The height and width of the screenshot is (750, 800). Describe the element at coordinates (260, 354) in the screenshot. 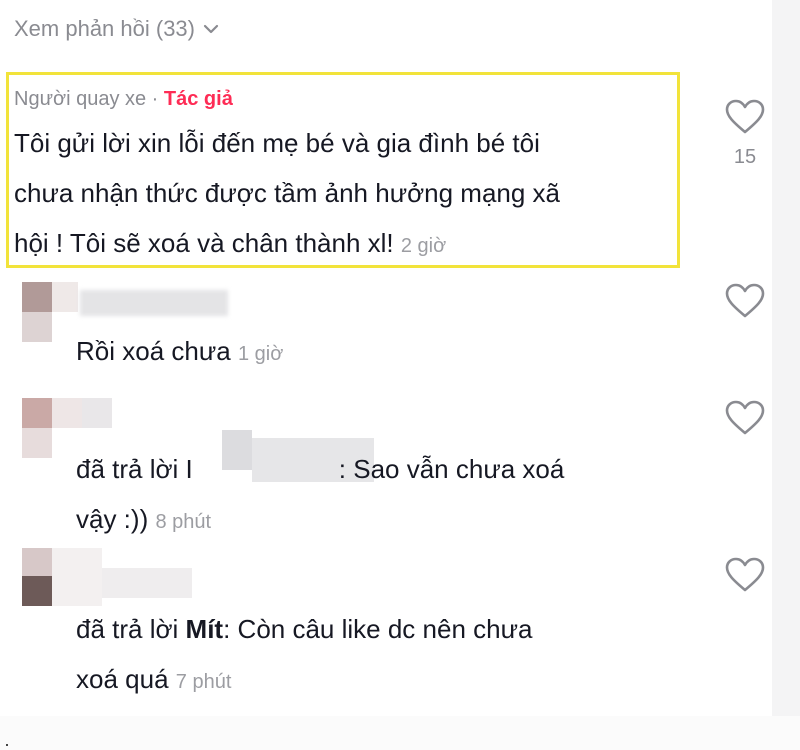

I see `comment-time: 1 giờ` at that location.